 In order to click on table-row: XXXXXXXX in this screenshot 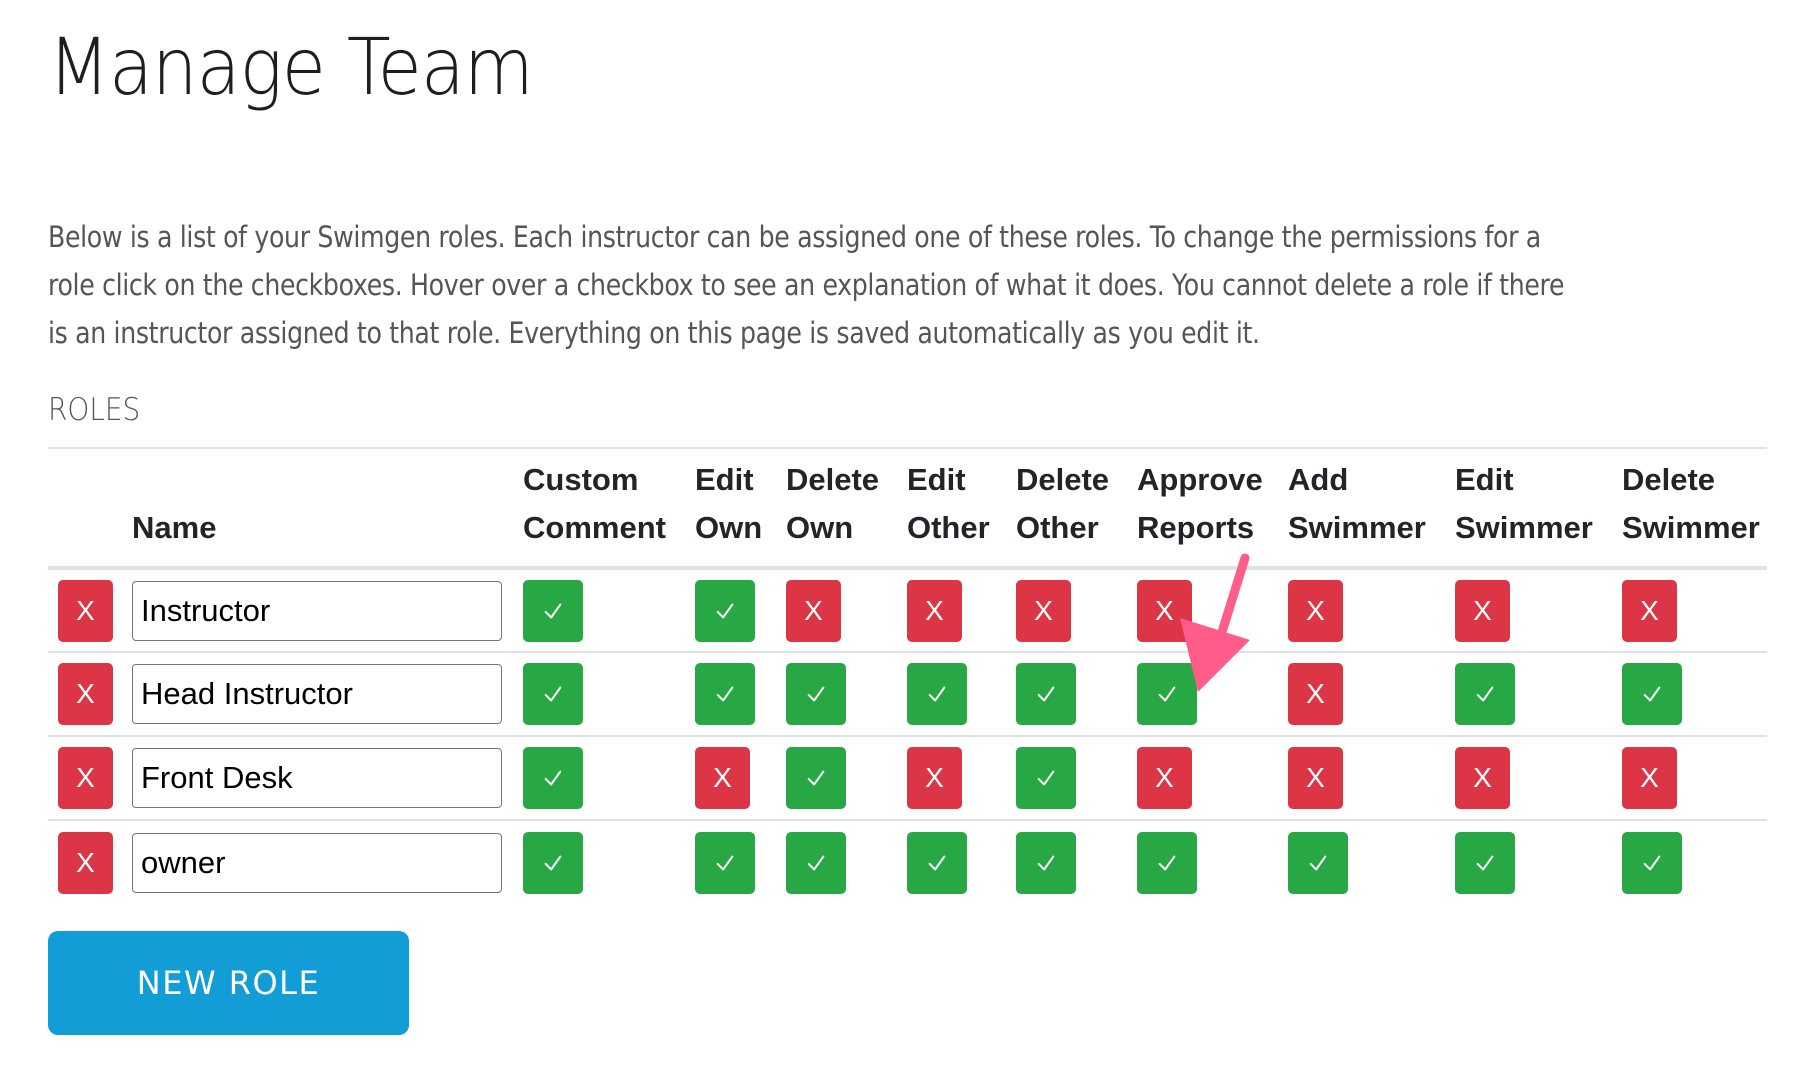, I will do `click(907, 610)`.